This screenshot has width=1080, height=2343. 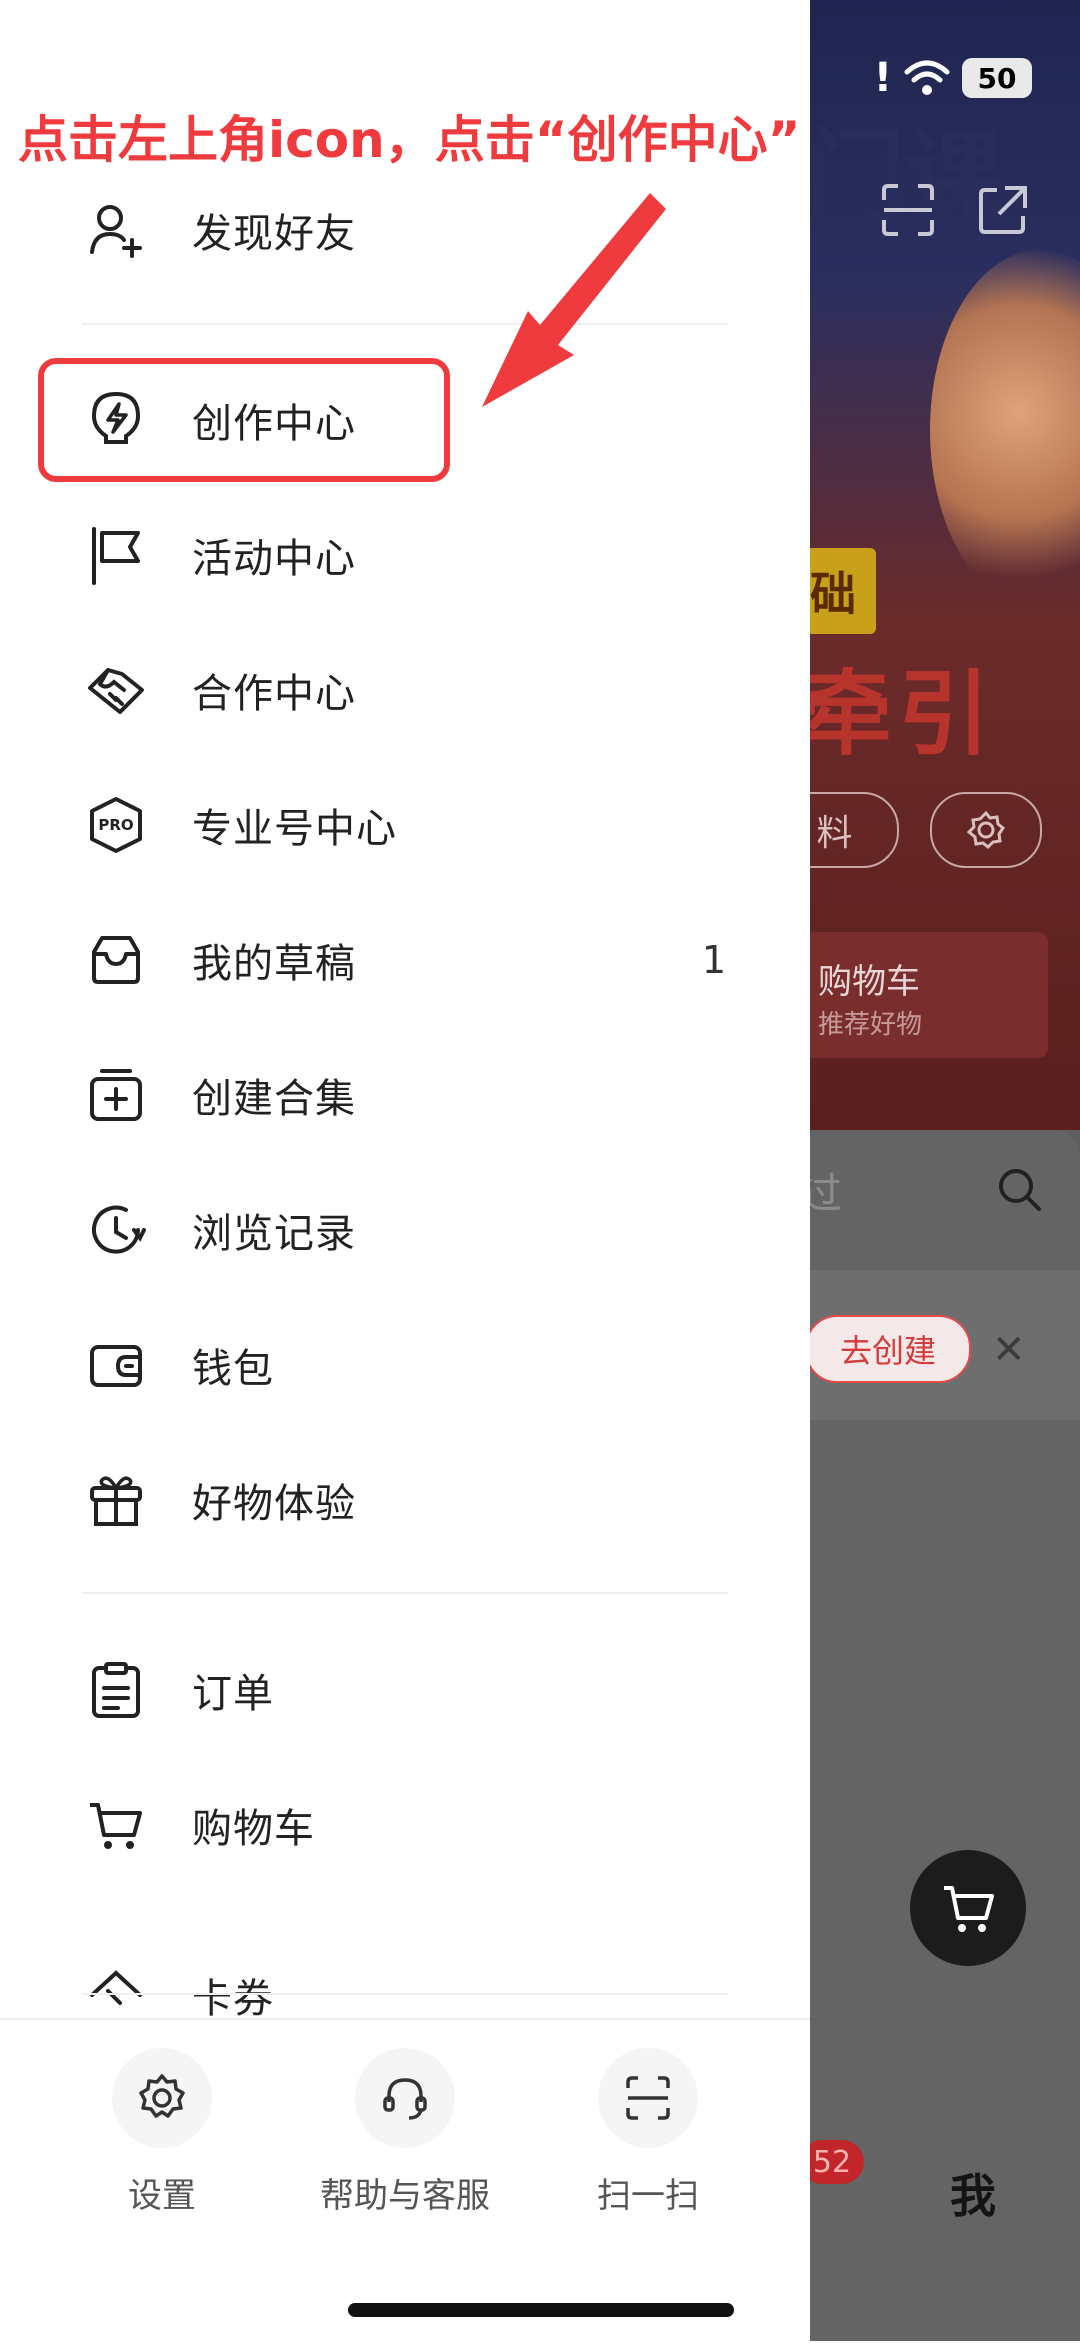 I want to click on headset-icon, so click(x=405, y=2098).